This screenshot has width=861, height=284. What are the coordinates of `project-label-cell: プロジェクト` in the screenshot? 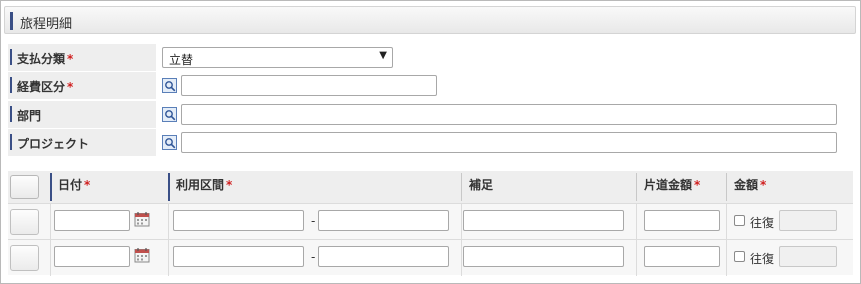 It's located at (82, 142).